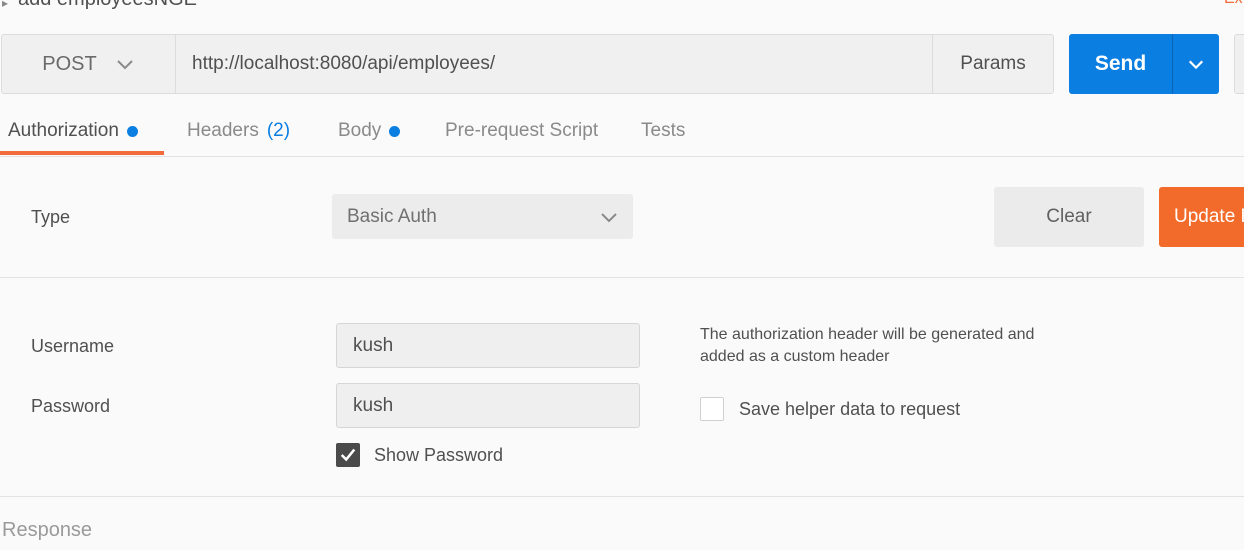 Image resolution: width=1244 pixels, height=550 pixels. I want to click on tab-body: Body, so click(369, 131).